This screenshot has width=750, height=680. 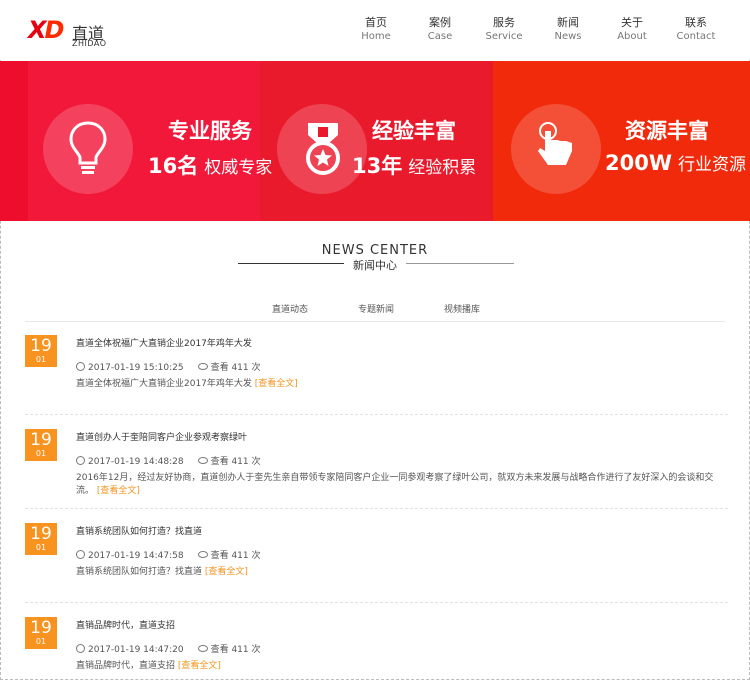 I want to click on nav-label-cn: 关于, so click(x=632, y=22).